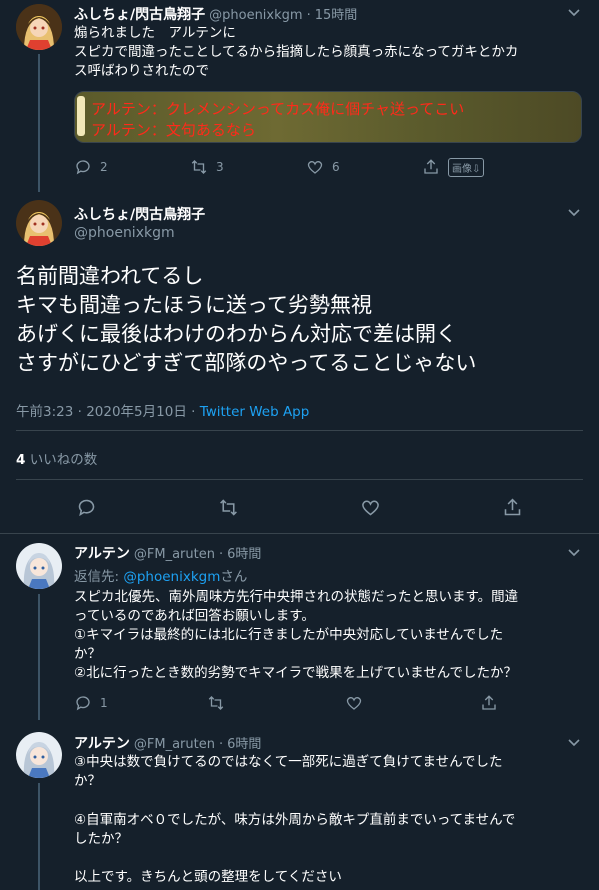 This screenshot has width=599, height=890. I want to click on main-menu-chevron-icon, so click(574, 213).